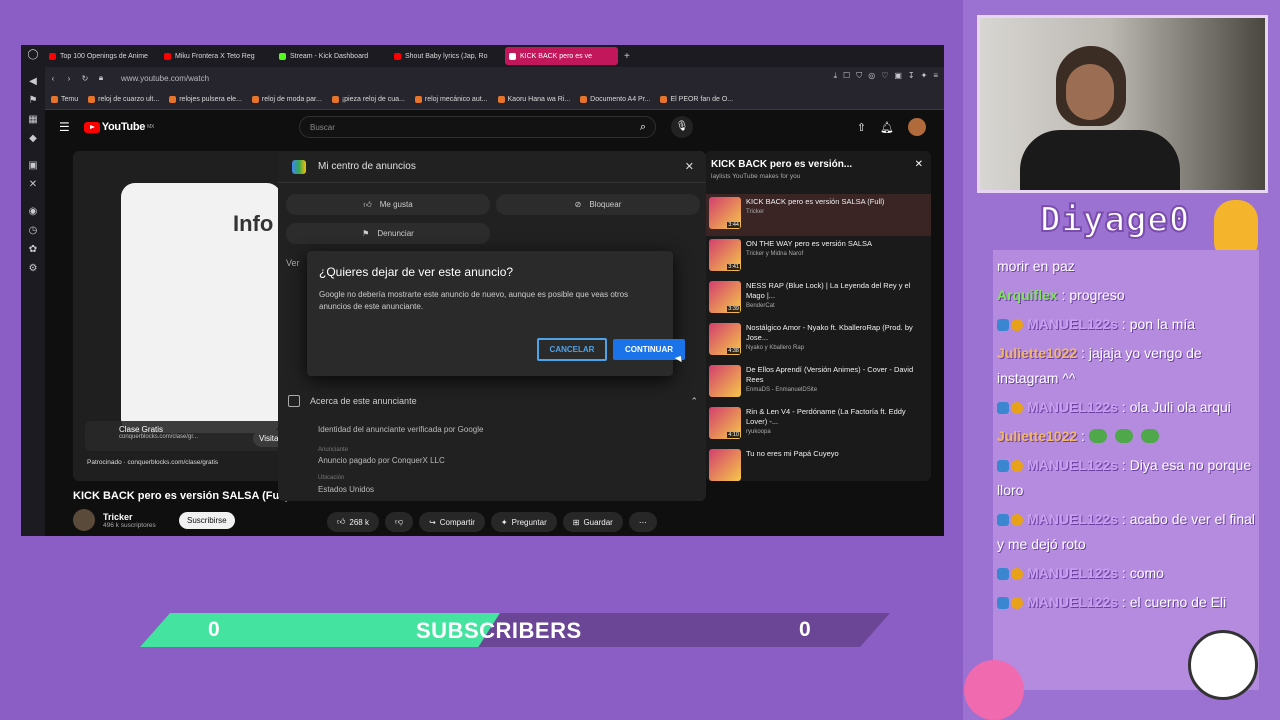 The width and height of the screenshot is (1280, 720). Describe the element at coordinates (561, 56) in the screenshot. I see `tab-4: KICK BACK pero es ve` at that location.